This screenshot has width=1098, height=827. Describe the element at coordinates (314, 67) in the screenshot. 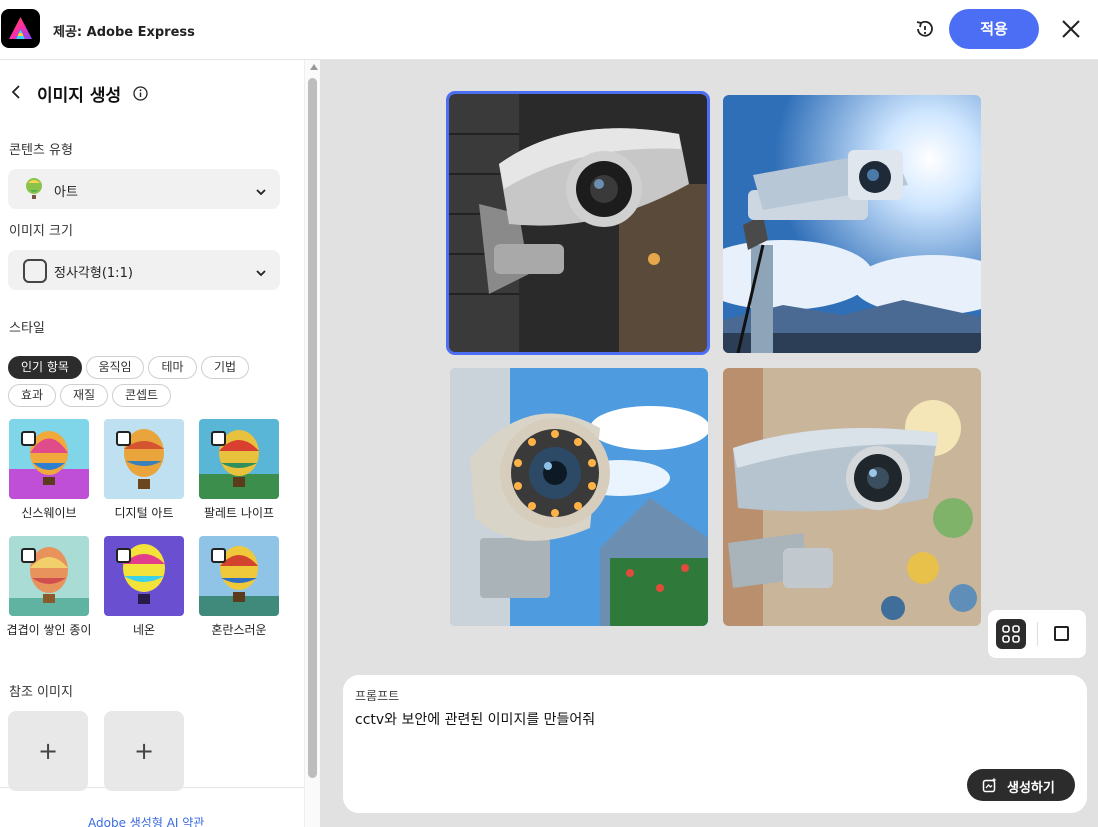

I see `scroll-up-arrow` at that location.